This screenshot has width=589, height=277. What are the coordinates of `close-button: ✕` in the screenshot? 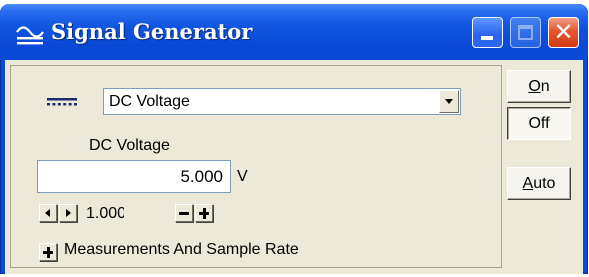 It's located at (563, 32).